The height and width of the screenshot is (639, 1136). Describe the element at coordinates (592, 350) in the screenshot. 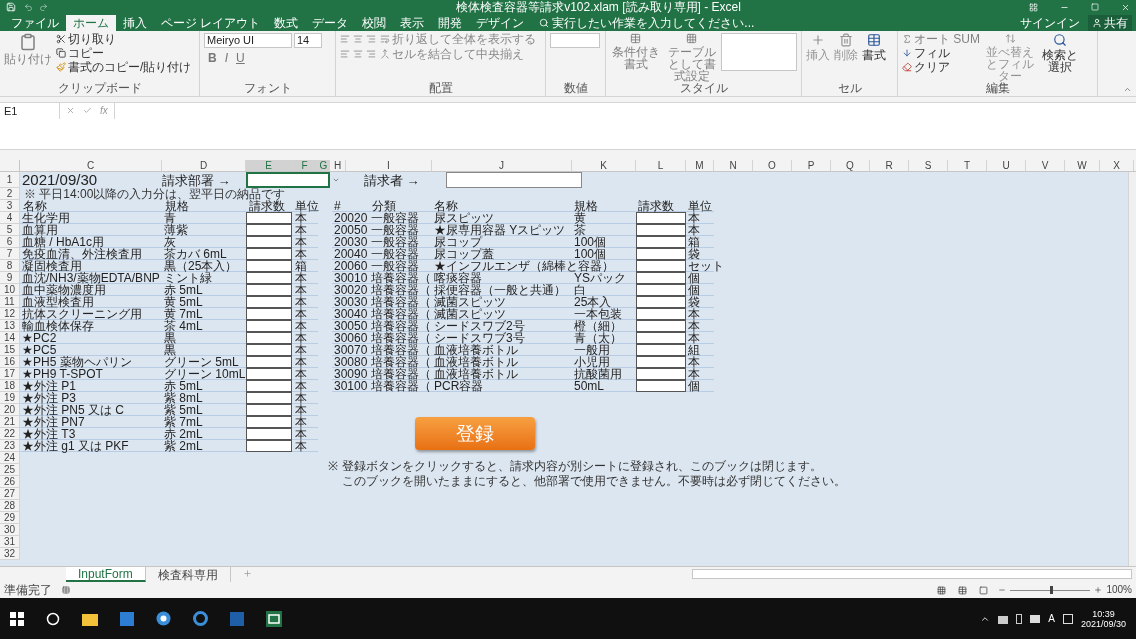

I see `table-cell: 一般用` at that location.